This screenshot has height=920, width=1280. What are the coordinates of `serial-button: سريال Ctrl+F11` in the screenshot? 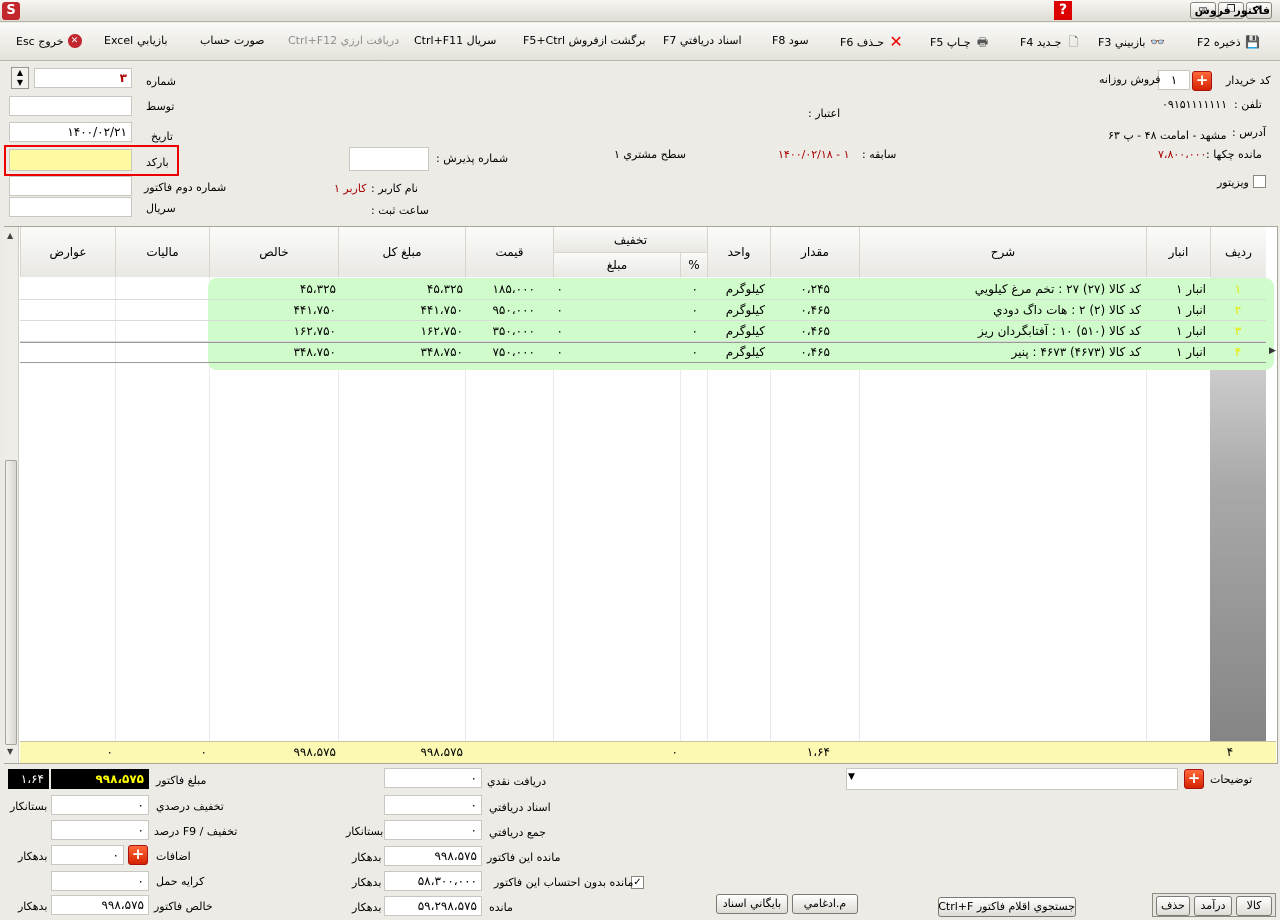 It's located at (455, 40).